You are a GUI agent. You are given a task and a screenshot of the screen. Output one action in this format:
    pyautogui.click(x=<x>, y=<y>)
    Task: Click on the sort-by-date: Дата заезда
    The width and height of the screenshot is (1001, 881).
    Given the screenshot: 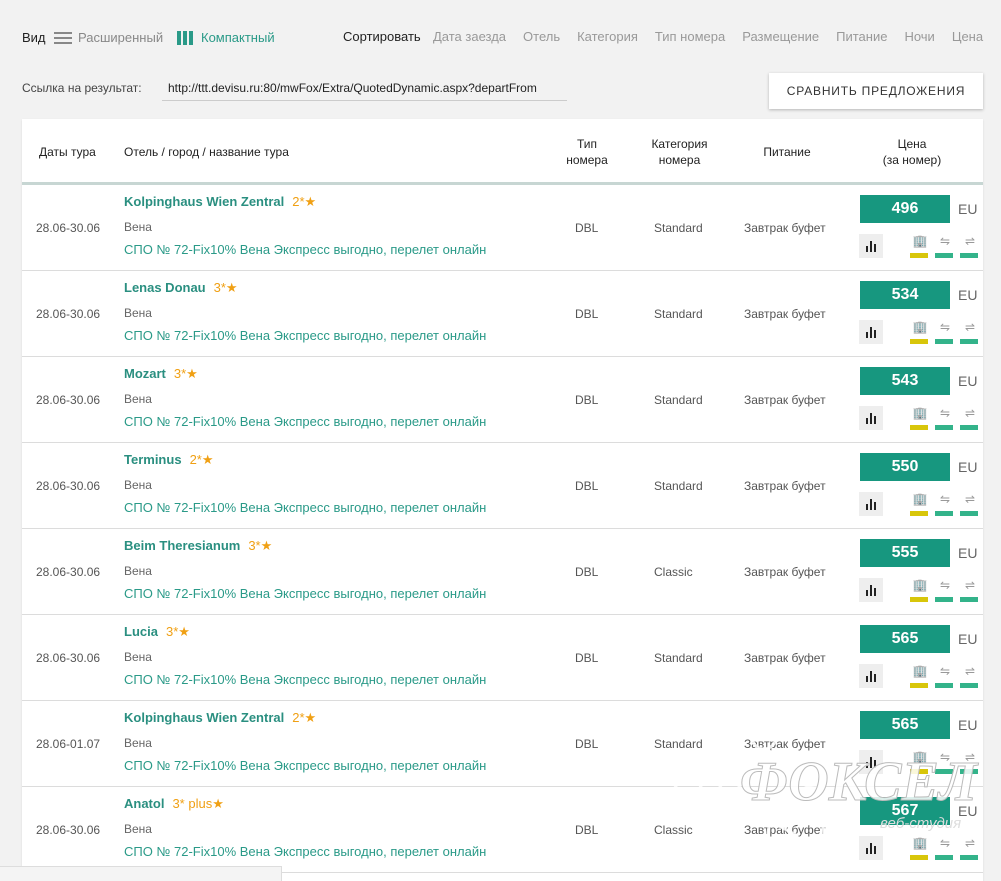 What is the action you would take?
    pyautogui.click(x=469, y=36)
    